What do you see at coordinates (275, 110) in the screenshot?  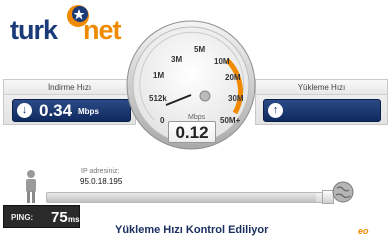 I see `upload-arrow-icon: ↑` at bounding box center [275, 110].